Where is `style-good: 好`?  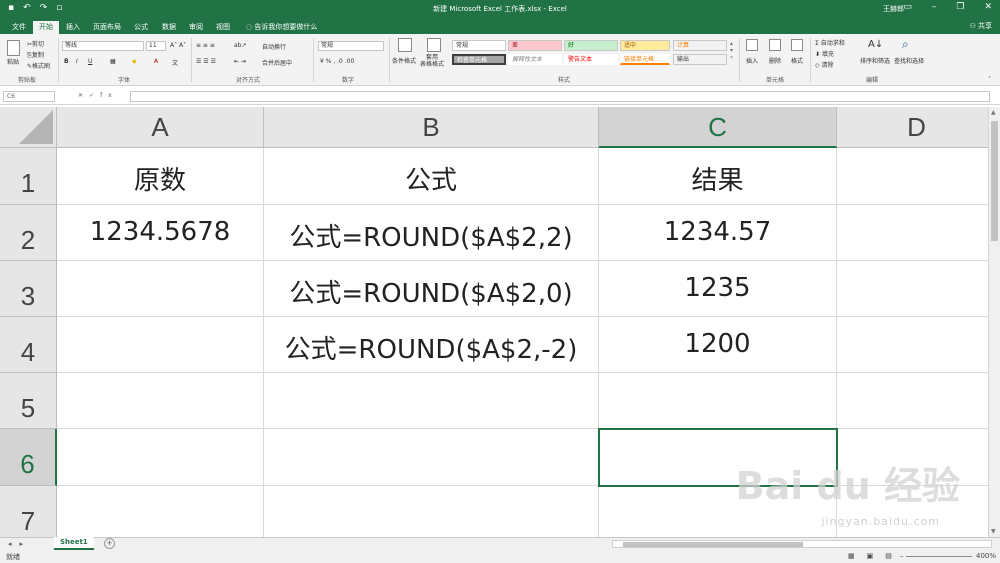 style-good: 好 is located at coordinates (591, 45).